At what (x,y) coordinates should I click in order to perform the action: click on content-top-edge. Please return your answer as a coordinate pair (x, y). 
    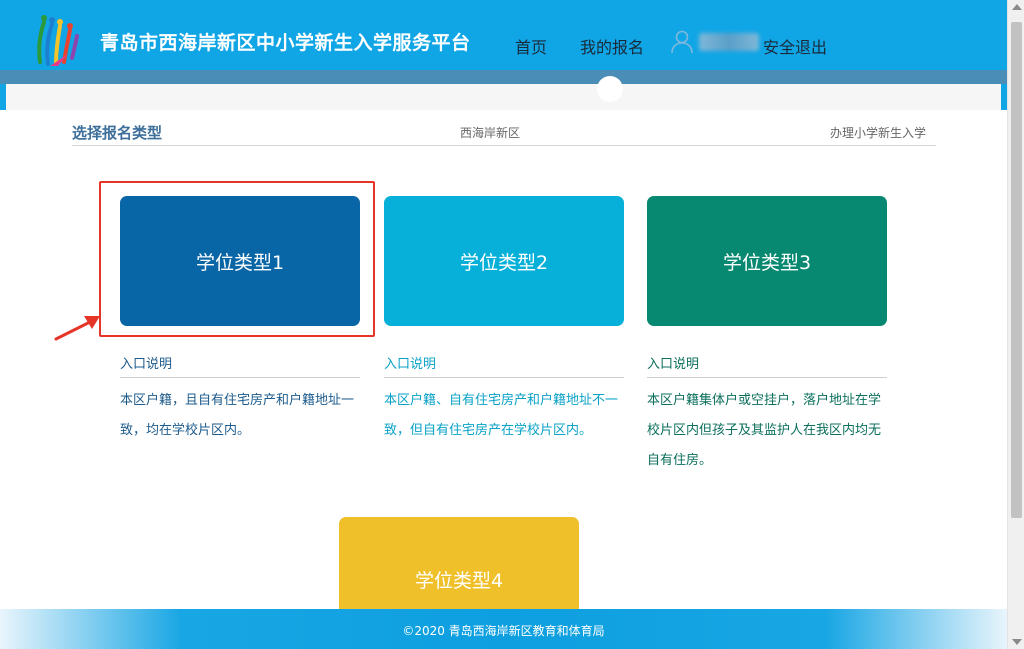
    Looking at the image, I should click on (503, 97).